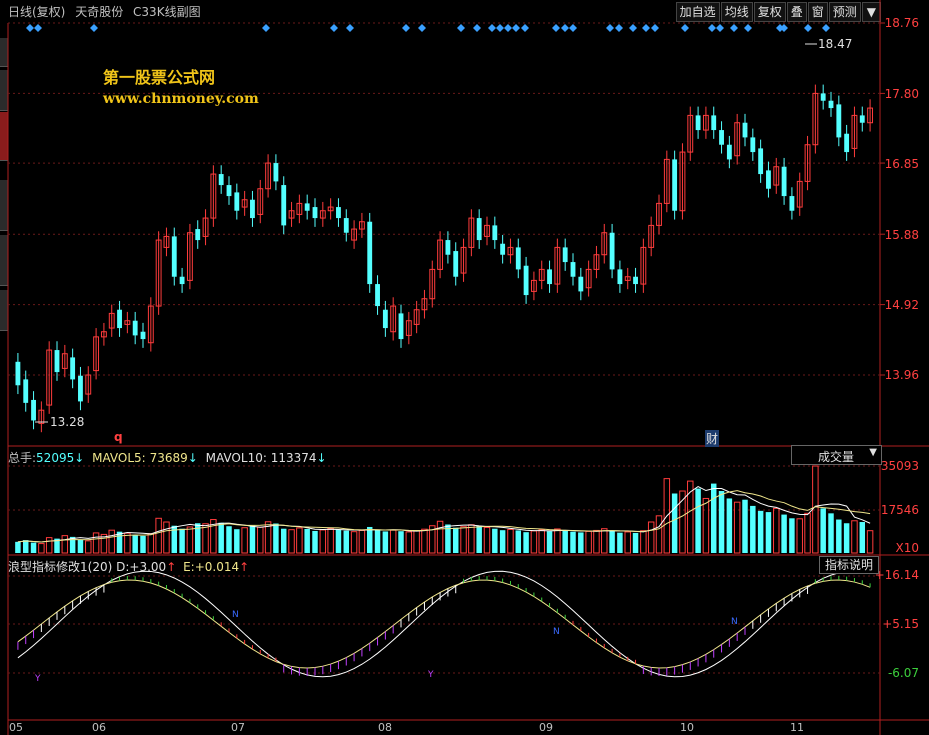  What do you see at coordinates (901, 235) in the screenshot?
I see `price-axis-label: 15.88` at bounding box center [901, 235].